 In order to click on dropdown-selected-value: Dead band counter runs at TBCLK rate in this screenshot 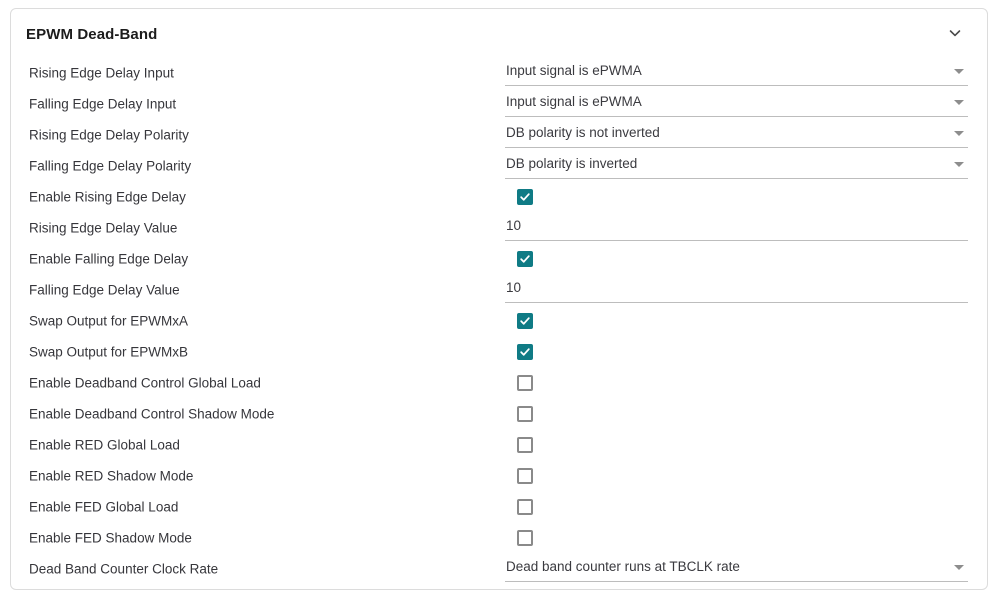, I will do `click(623, 566)`.